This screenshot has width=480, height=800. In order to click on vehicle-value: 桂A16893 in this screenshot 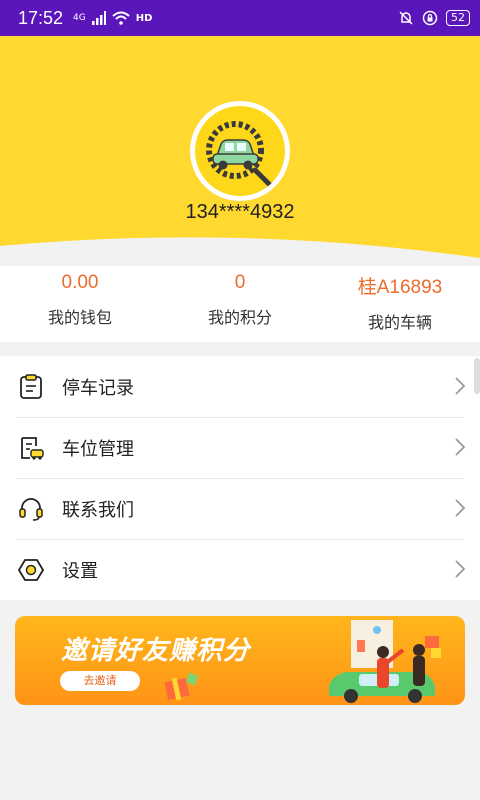, I will do `click(400, 287)`.